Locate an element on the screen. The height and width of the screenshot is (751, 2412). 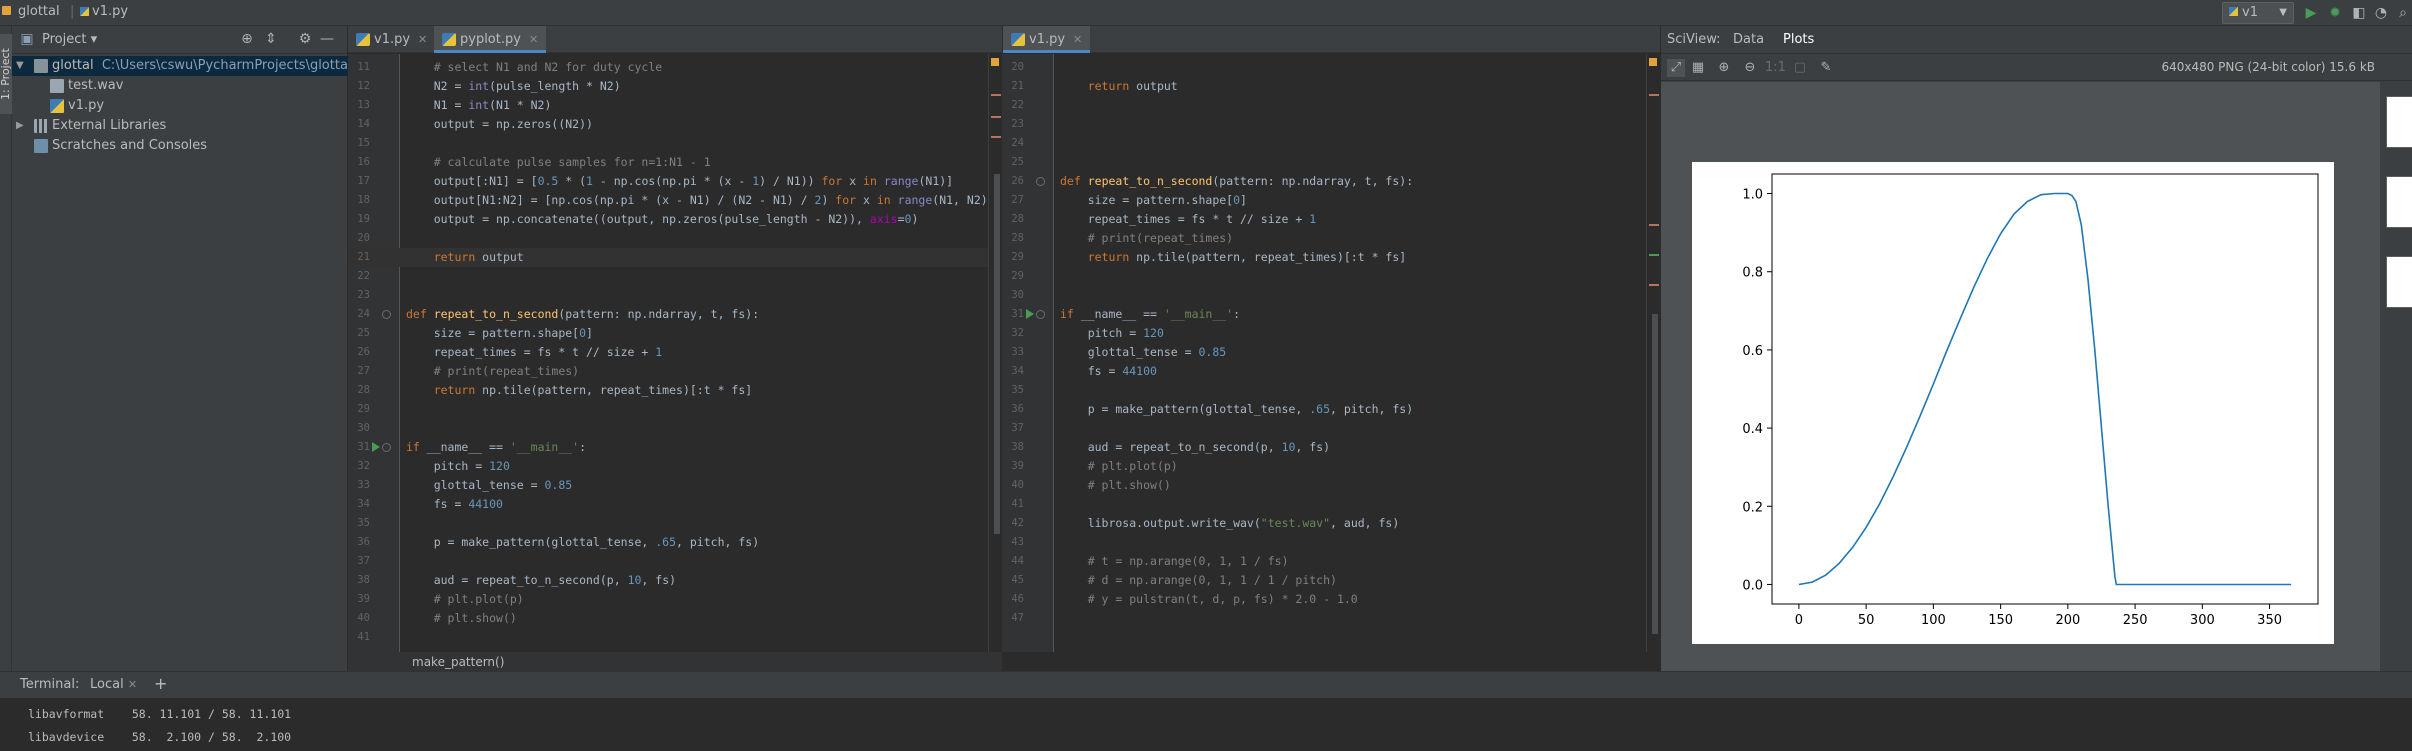
left-editor-error-stripe is located at coordinates (995, 353).